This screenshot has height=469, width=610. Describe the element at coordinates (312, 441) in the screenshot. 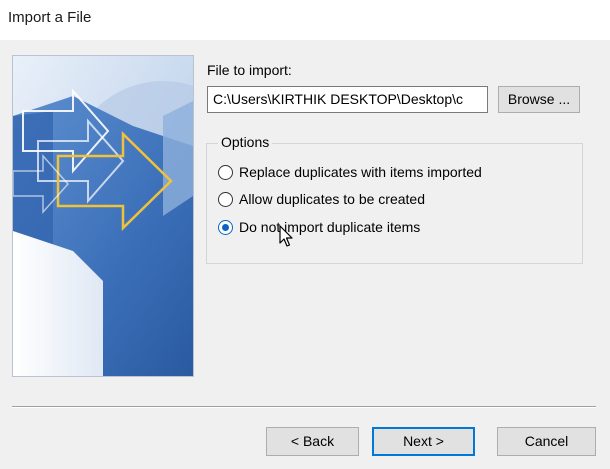

I see `back-button: < Back` at that location.